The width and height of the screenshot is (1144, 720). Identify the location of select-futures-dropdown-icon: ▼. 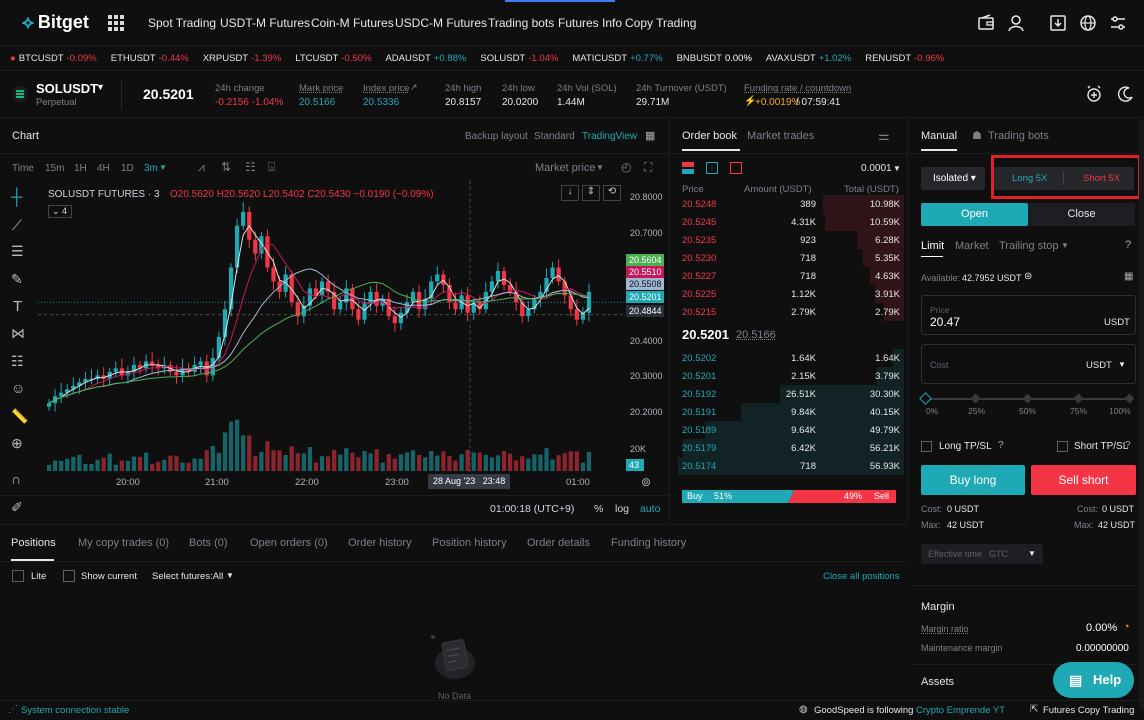
(230, 575).